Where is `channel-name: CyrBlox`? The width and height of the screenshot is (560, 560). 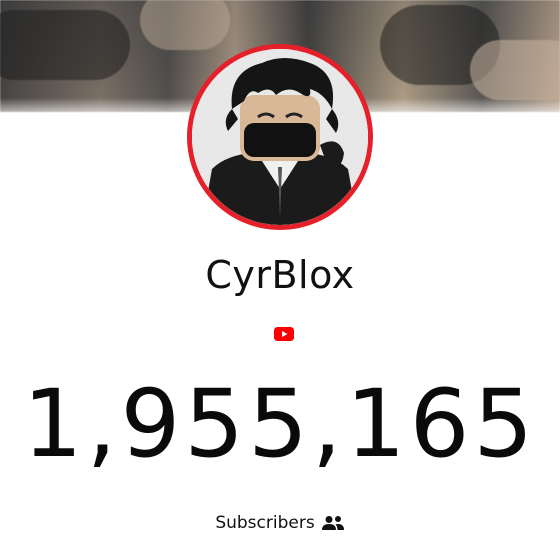
channel-name: CyrBlox is located at coordinates (280, 275).